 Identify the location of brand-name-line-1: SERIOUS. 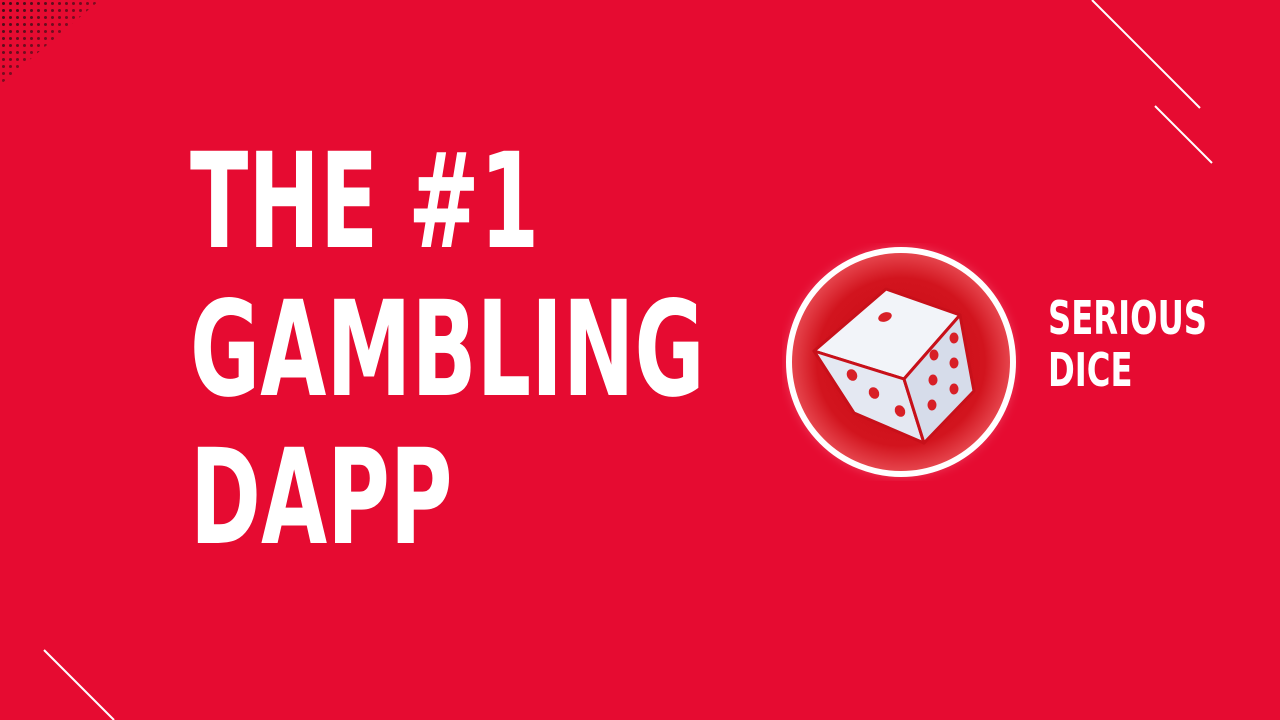
(1128, 318).